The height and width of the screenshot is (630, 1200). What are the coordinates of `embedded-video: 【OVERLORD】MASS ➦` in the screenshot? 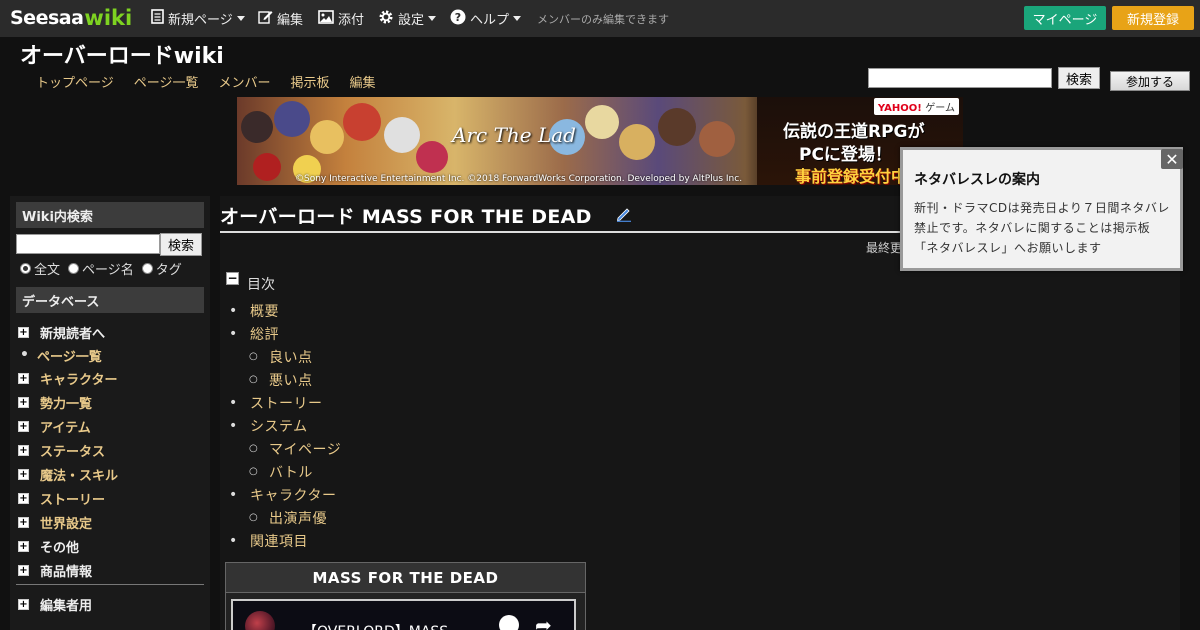 It's located at (403, 614).